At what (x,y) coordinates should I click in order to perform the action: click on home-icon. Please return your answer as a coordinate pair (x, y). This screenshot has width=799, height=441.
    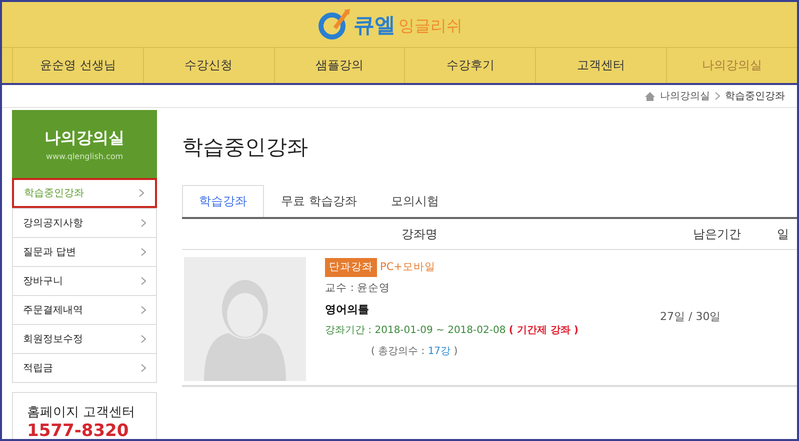
    Looking at the image, I should click on (650, 96).